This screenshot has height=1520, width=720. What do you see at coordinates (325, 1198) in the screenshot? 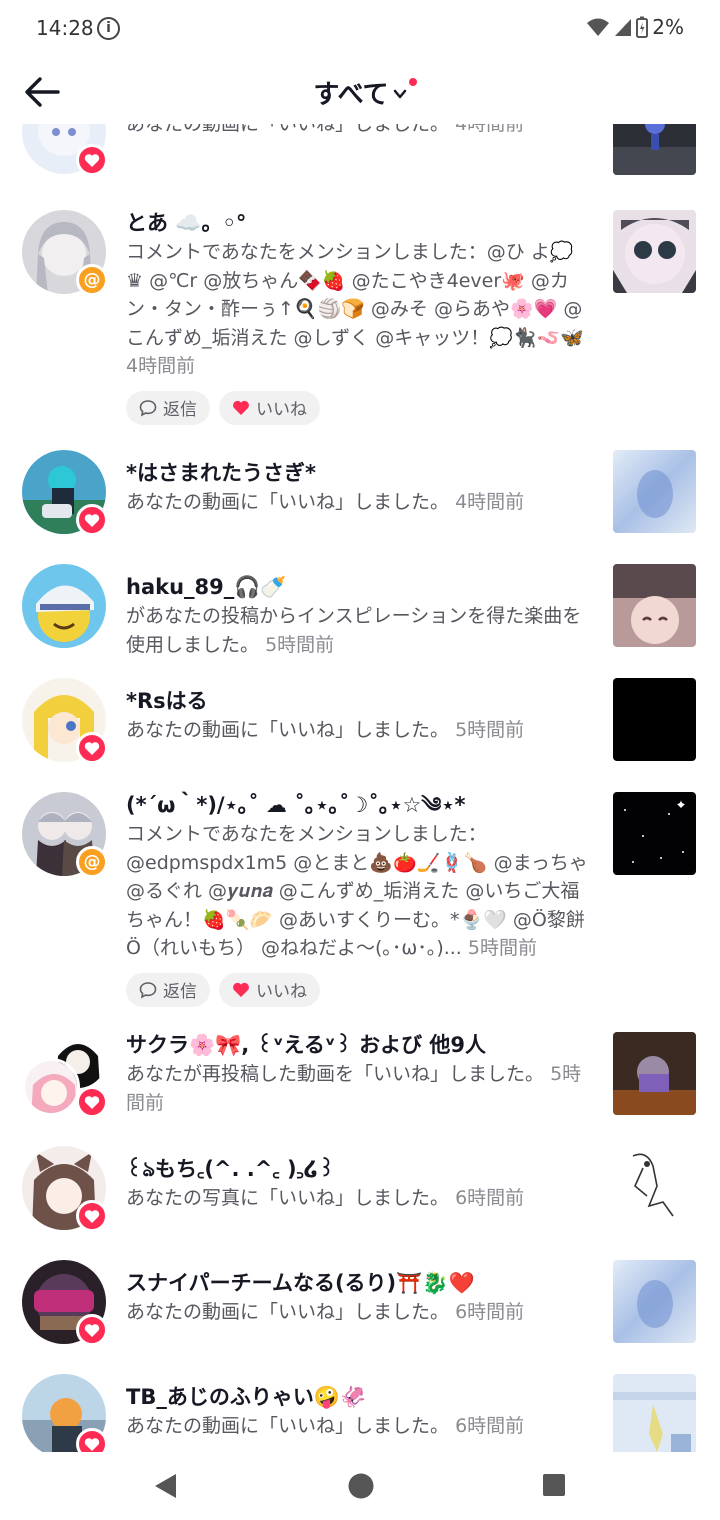
I see `notification-text: あなたの写真に「いいね」しました。 6時間前` at bounding box center [325, 1198].